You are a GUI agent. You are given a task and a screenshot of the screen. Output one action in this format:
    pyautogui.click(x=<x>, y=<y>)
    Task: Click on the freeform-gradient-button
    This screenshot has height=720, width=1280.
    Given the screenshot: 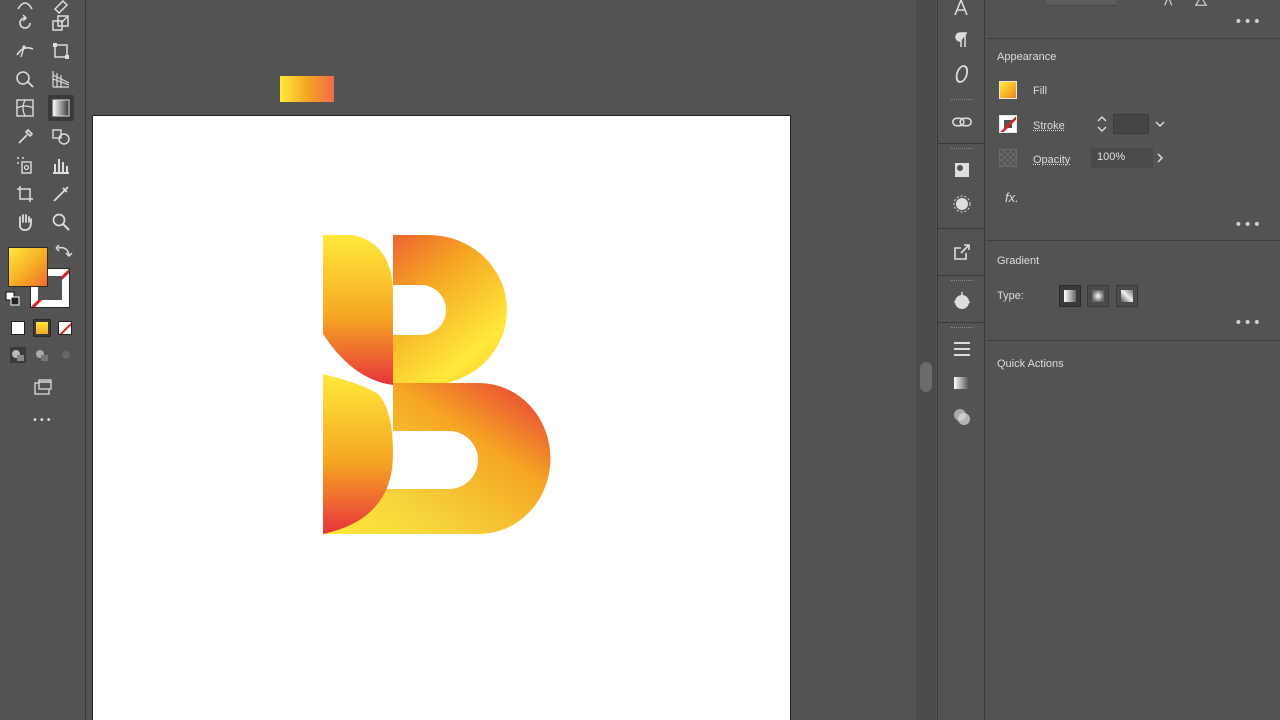 What is the action you would take?
    pyautogui.click(x=1127, y=296)
    